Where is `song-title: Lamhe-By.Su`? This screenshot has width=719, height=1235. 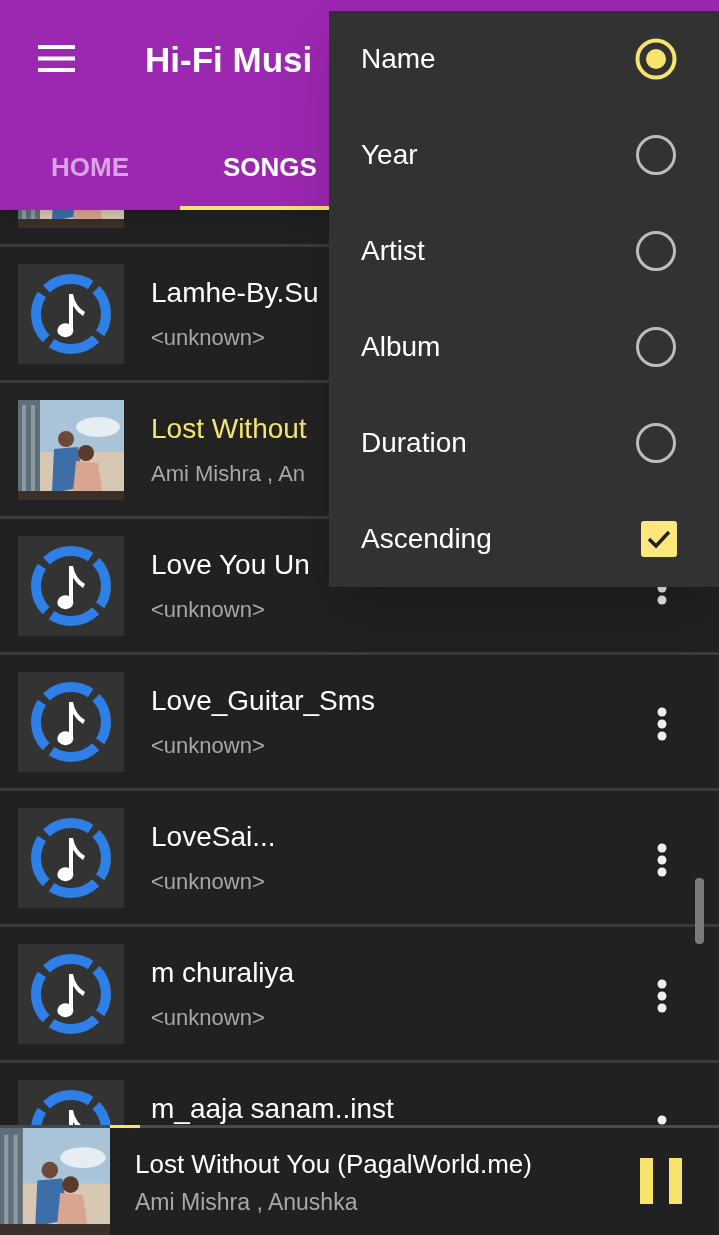 song-title: Lamhe-By.Su is located at coordinates (235, 293).